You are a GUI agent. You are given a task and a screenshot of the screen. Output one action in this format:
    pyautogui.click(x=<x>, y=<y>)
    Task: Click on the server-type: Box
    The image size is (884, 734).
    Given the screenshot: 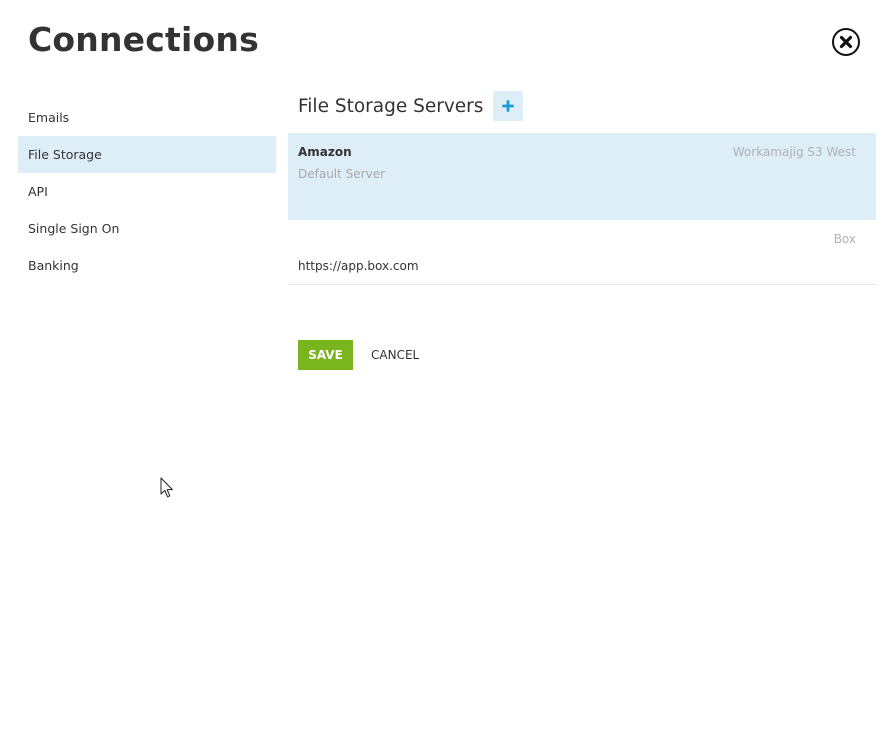 What is the action you would take?
    pyautogui.click(x=844, y=239)
    